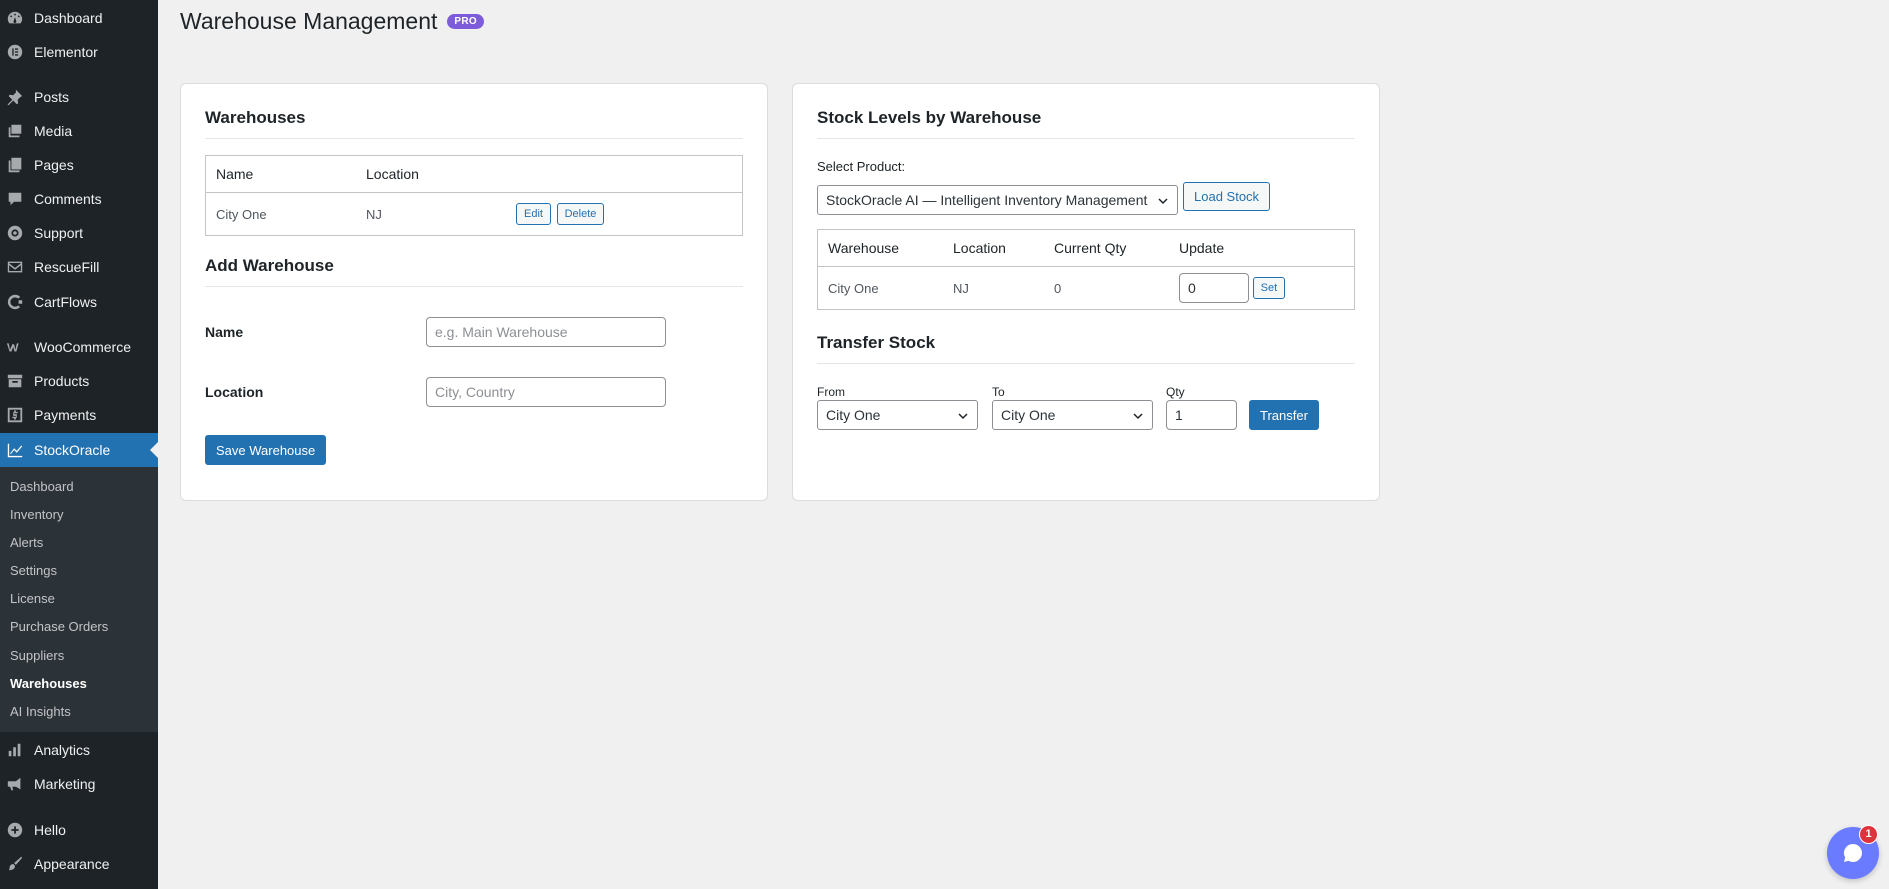  What do you see at coordinates (546, 392) in the screenshot?
I see `warehouse-location-input` at bounding box center [546, 392].